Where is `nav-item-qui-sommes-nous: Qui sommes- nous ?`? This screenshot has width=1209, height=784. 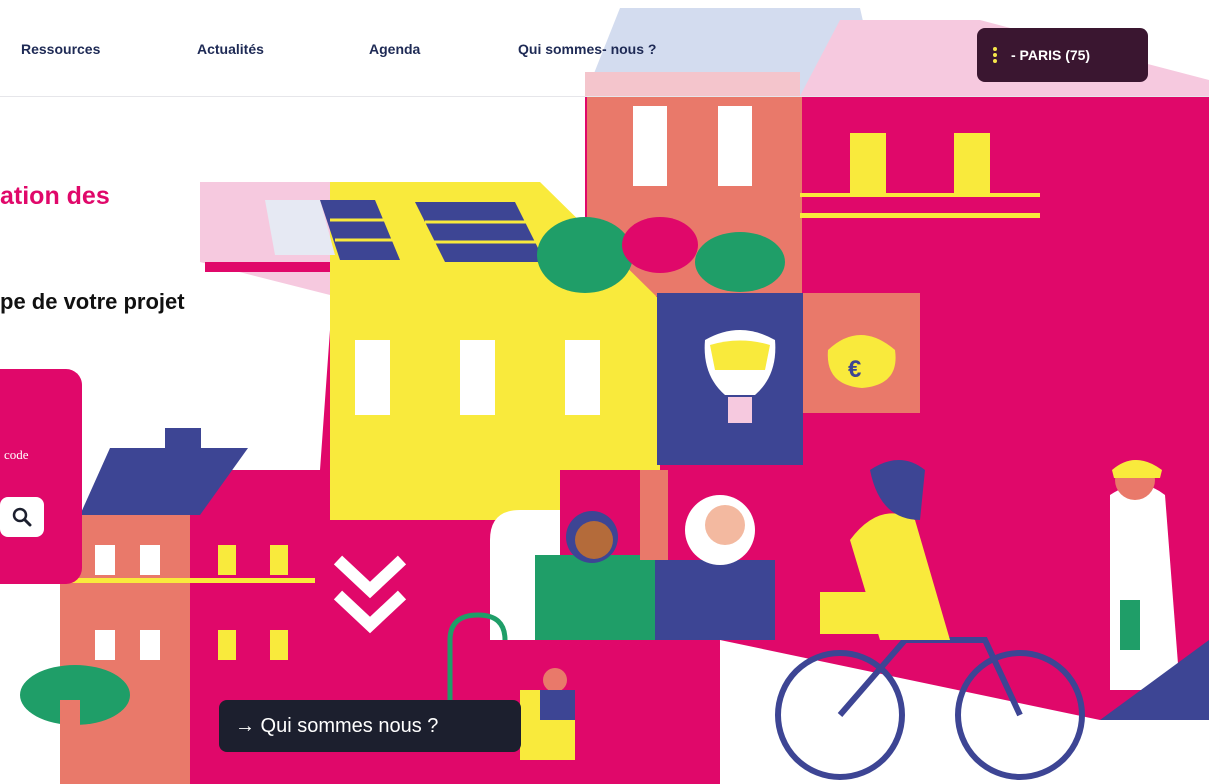
nav-item-qui-sommes-nous: Qui sommes- nous ? is located at coordinates (587, 49).